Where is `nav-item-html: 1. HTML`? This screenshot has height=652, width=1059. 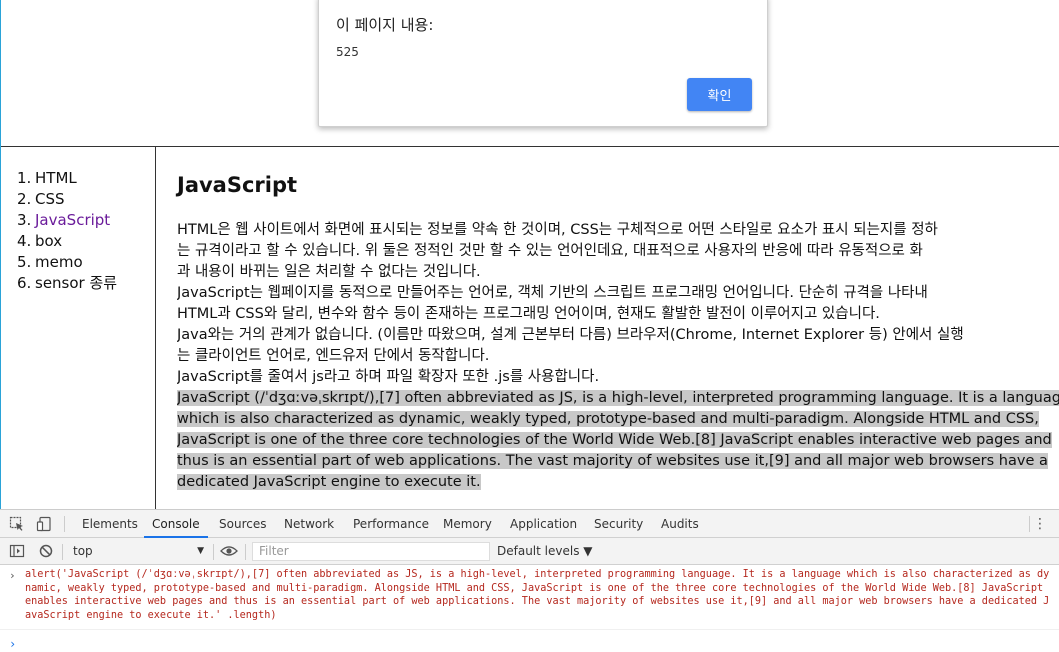 nav-item-html: 1. HTML is located at coordinates (85, 178).